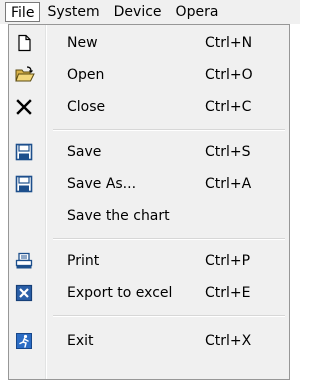  Describe the element at coordinates (228, 107) in the screenshot. I see `menu-item-shortcut: Ctrl+C` at that location.